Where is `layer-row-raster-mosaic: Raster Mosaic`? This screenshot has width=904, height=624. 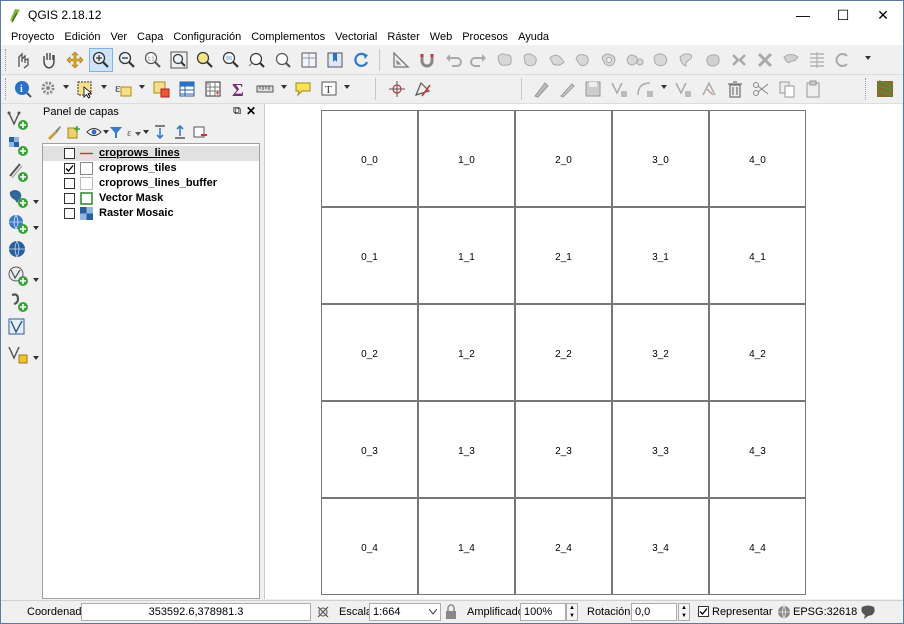
layer-row-raster-mosaic: Raster Mosaic is located at coordinates (151, 213).